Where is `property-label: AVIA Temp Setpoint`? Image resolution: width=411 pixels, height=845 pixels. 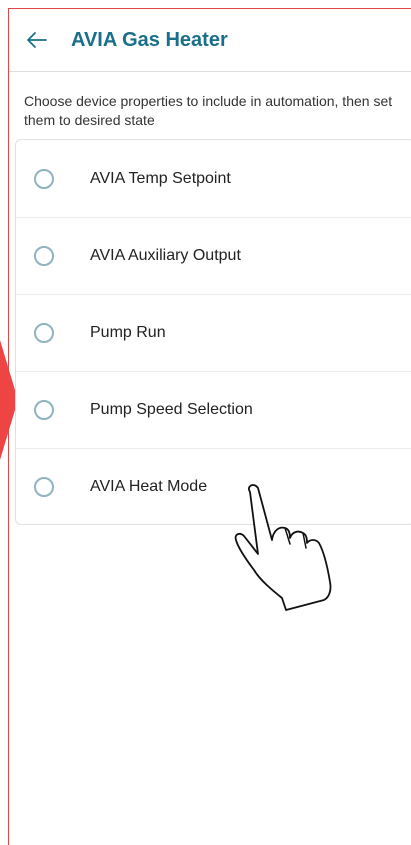 property-label: AVIA Temp Setpoint is located at coordinates (160, 178).